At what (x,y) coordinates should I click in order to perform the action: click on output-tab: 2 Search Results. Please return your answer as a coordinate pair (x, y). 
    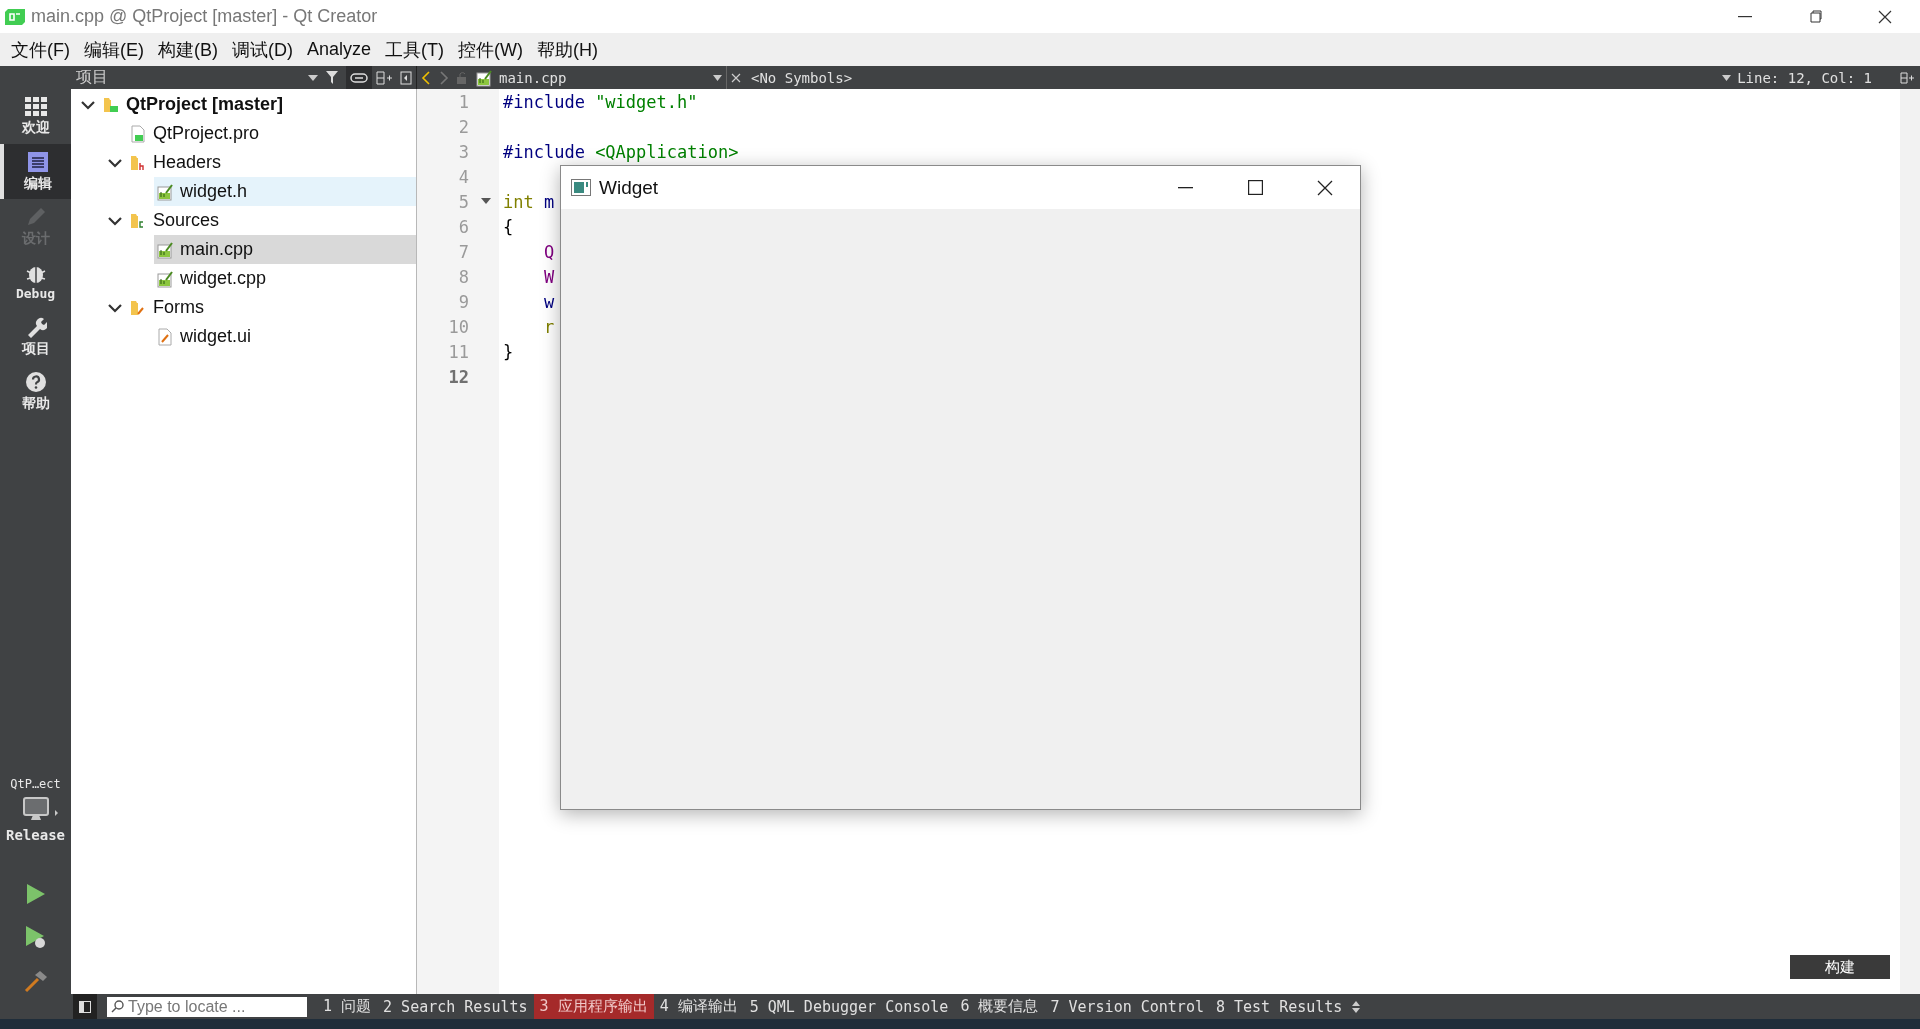
    Looking at the image, I should click on (455, 1006).